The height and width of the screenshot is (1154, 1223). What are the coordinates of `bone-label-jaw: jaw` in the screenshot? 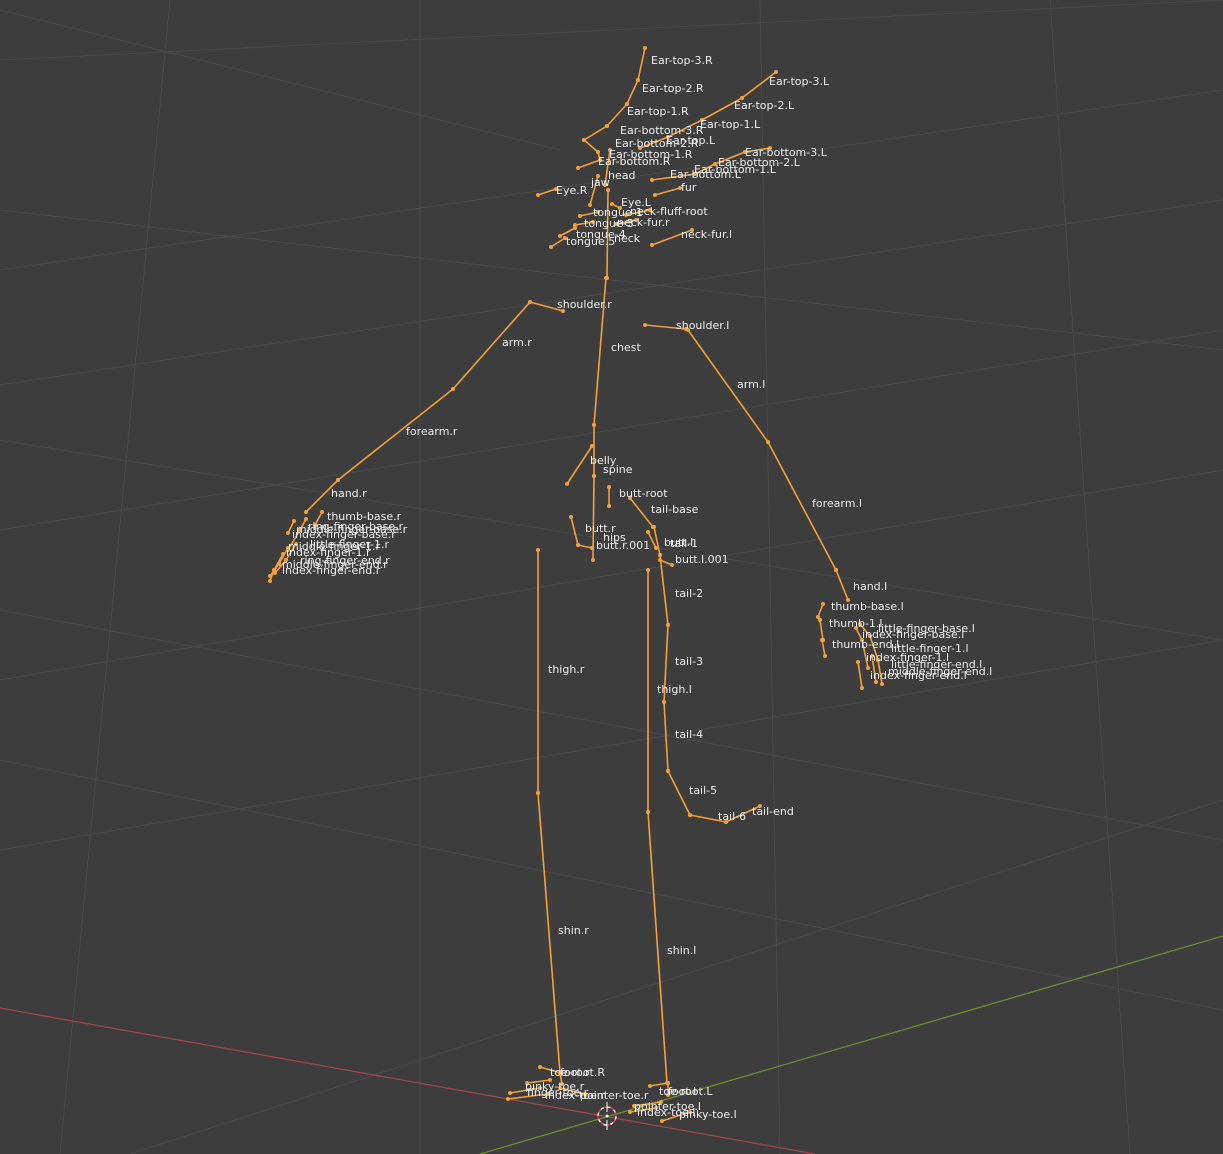 It's located at (600, 182).